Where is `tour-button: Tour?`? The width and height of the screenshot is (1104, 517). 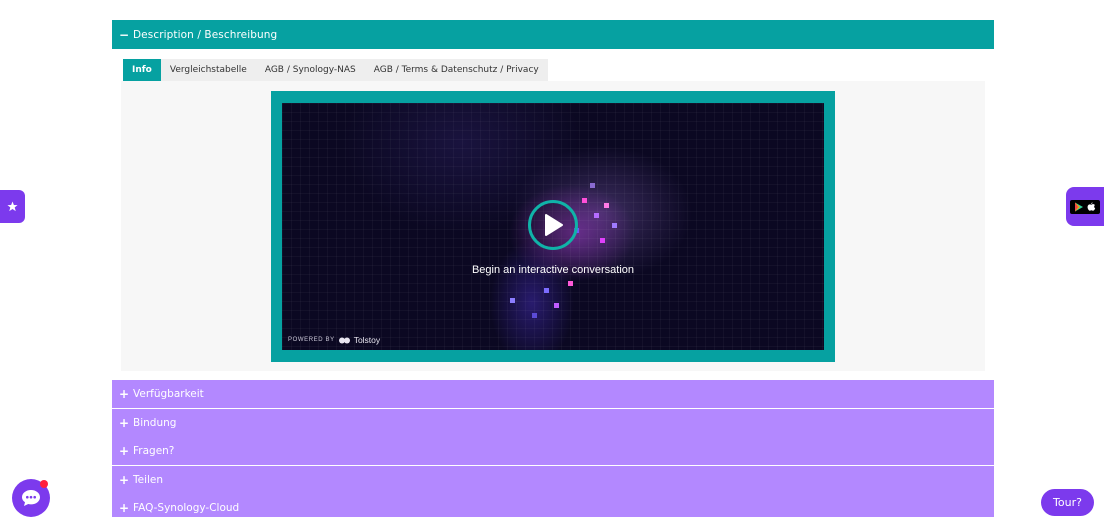 tour-button: Tour? is located at coordinates (1067, 502).